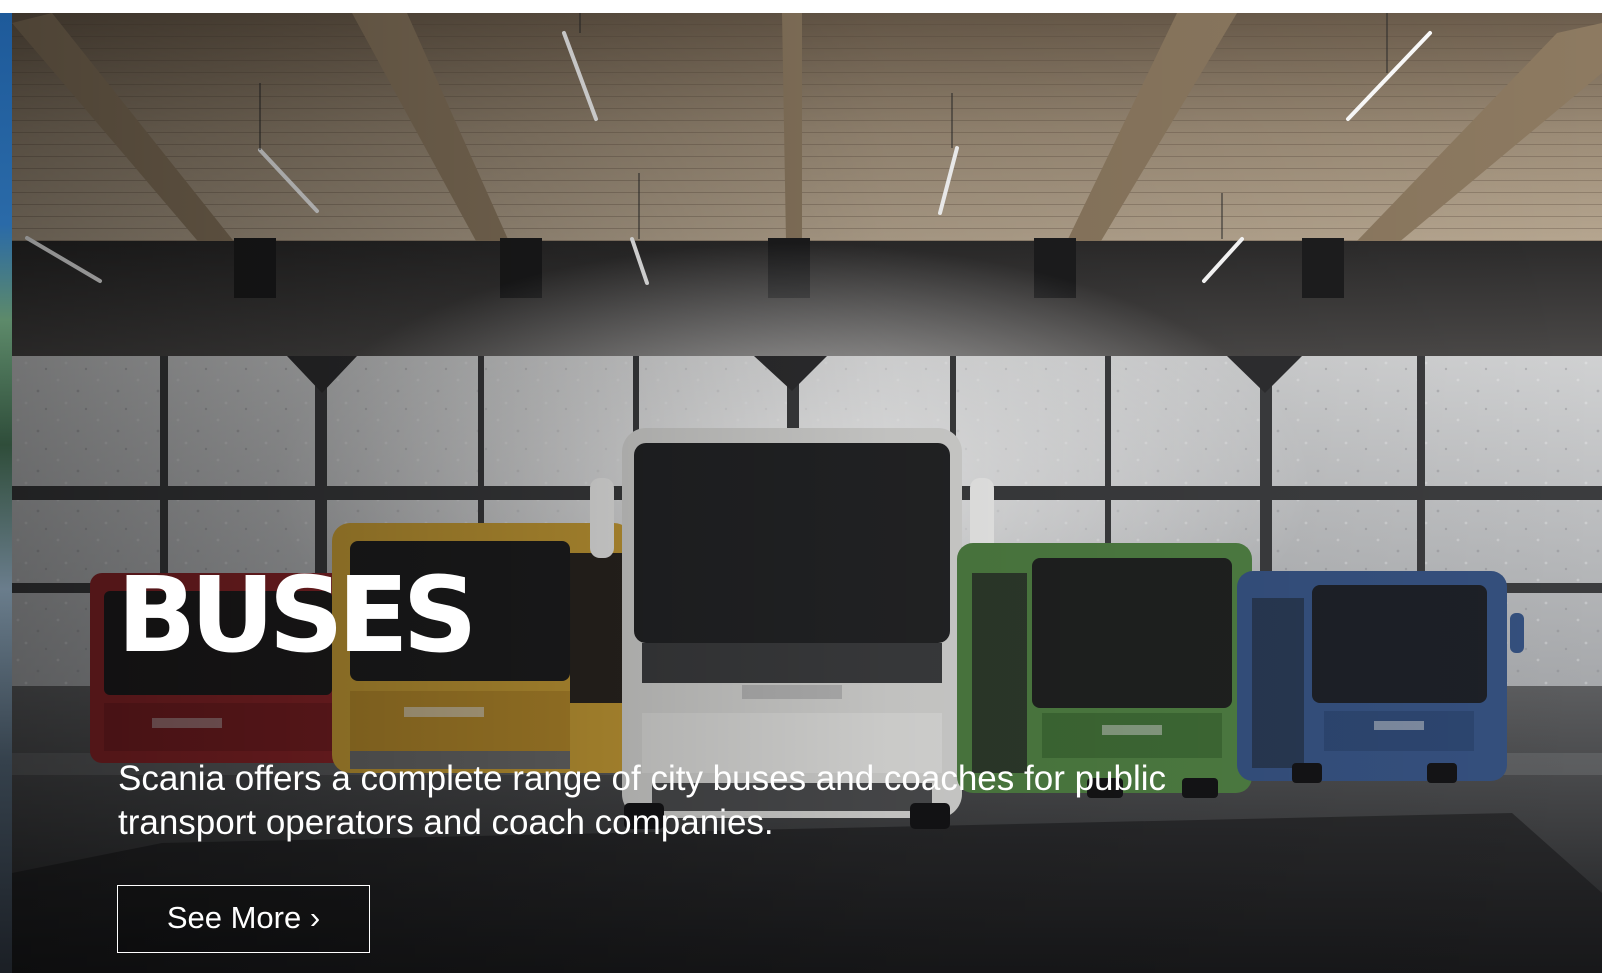 The image size is (1602, 973). Describe the element at coordinates (297, 615) in the screenshot. I see `hero-title: BUSES` at that location.